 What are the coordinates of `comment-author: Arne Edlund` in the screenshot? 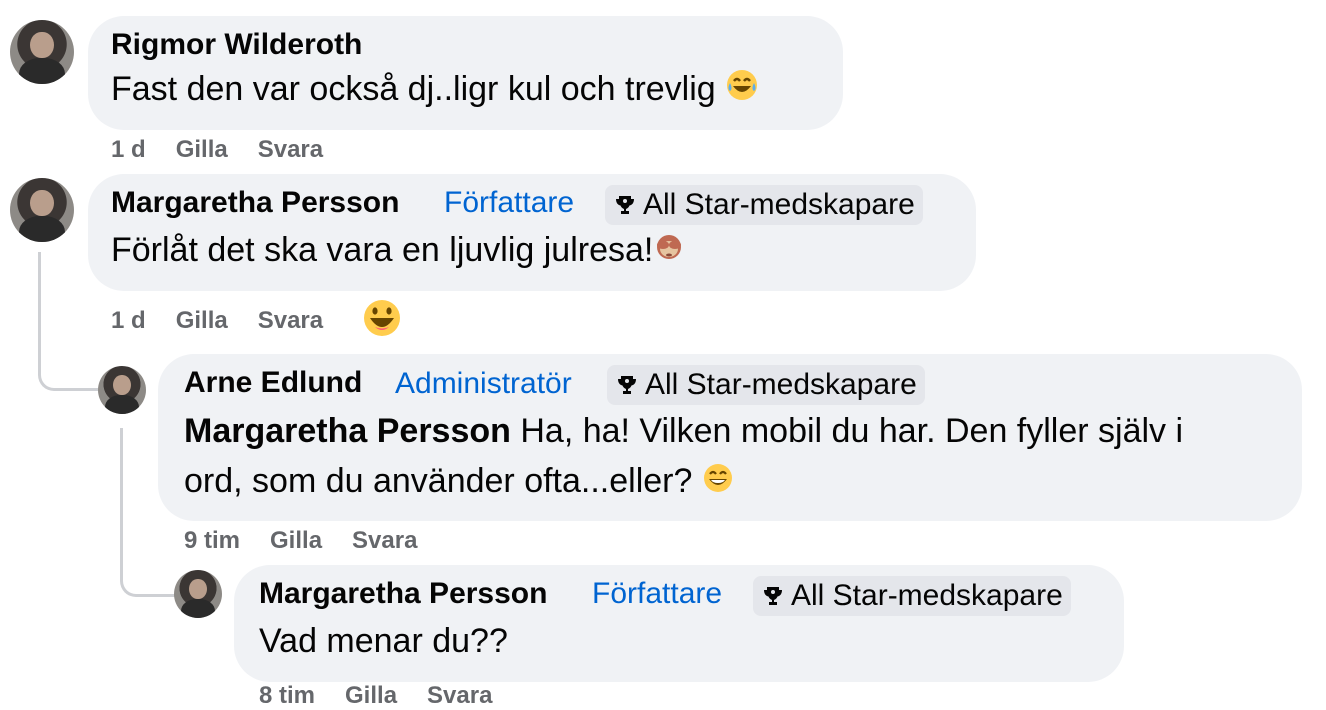 It's located at (273, 383).